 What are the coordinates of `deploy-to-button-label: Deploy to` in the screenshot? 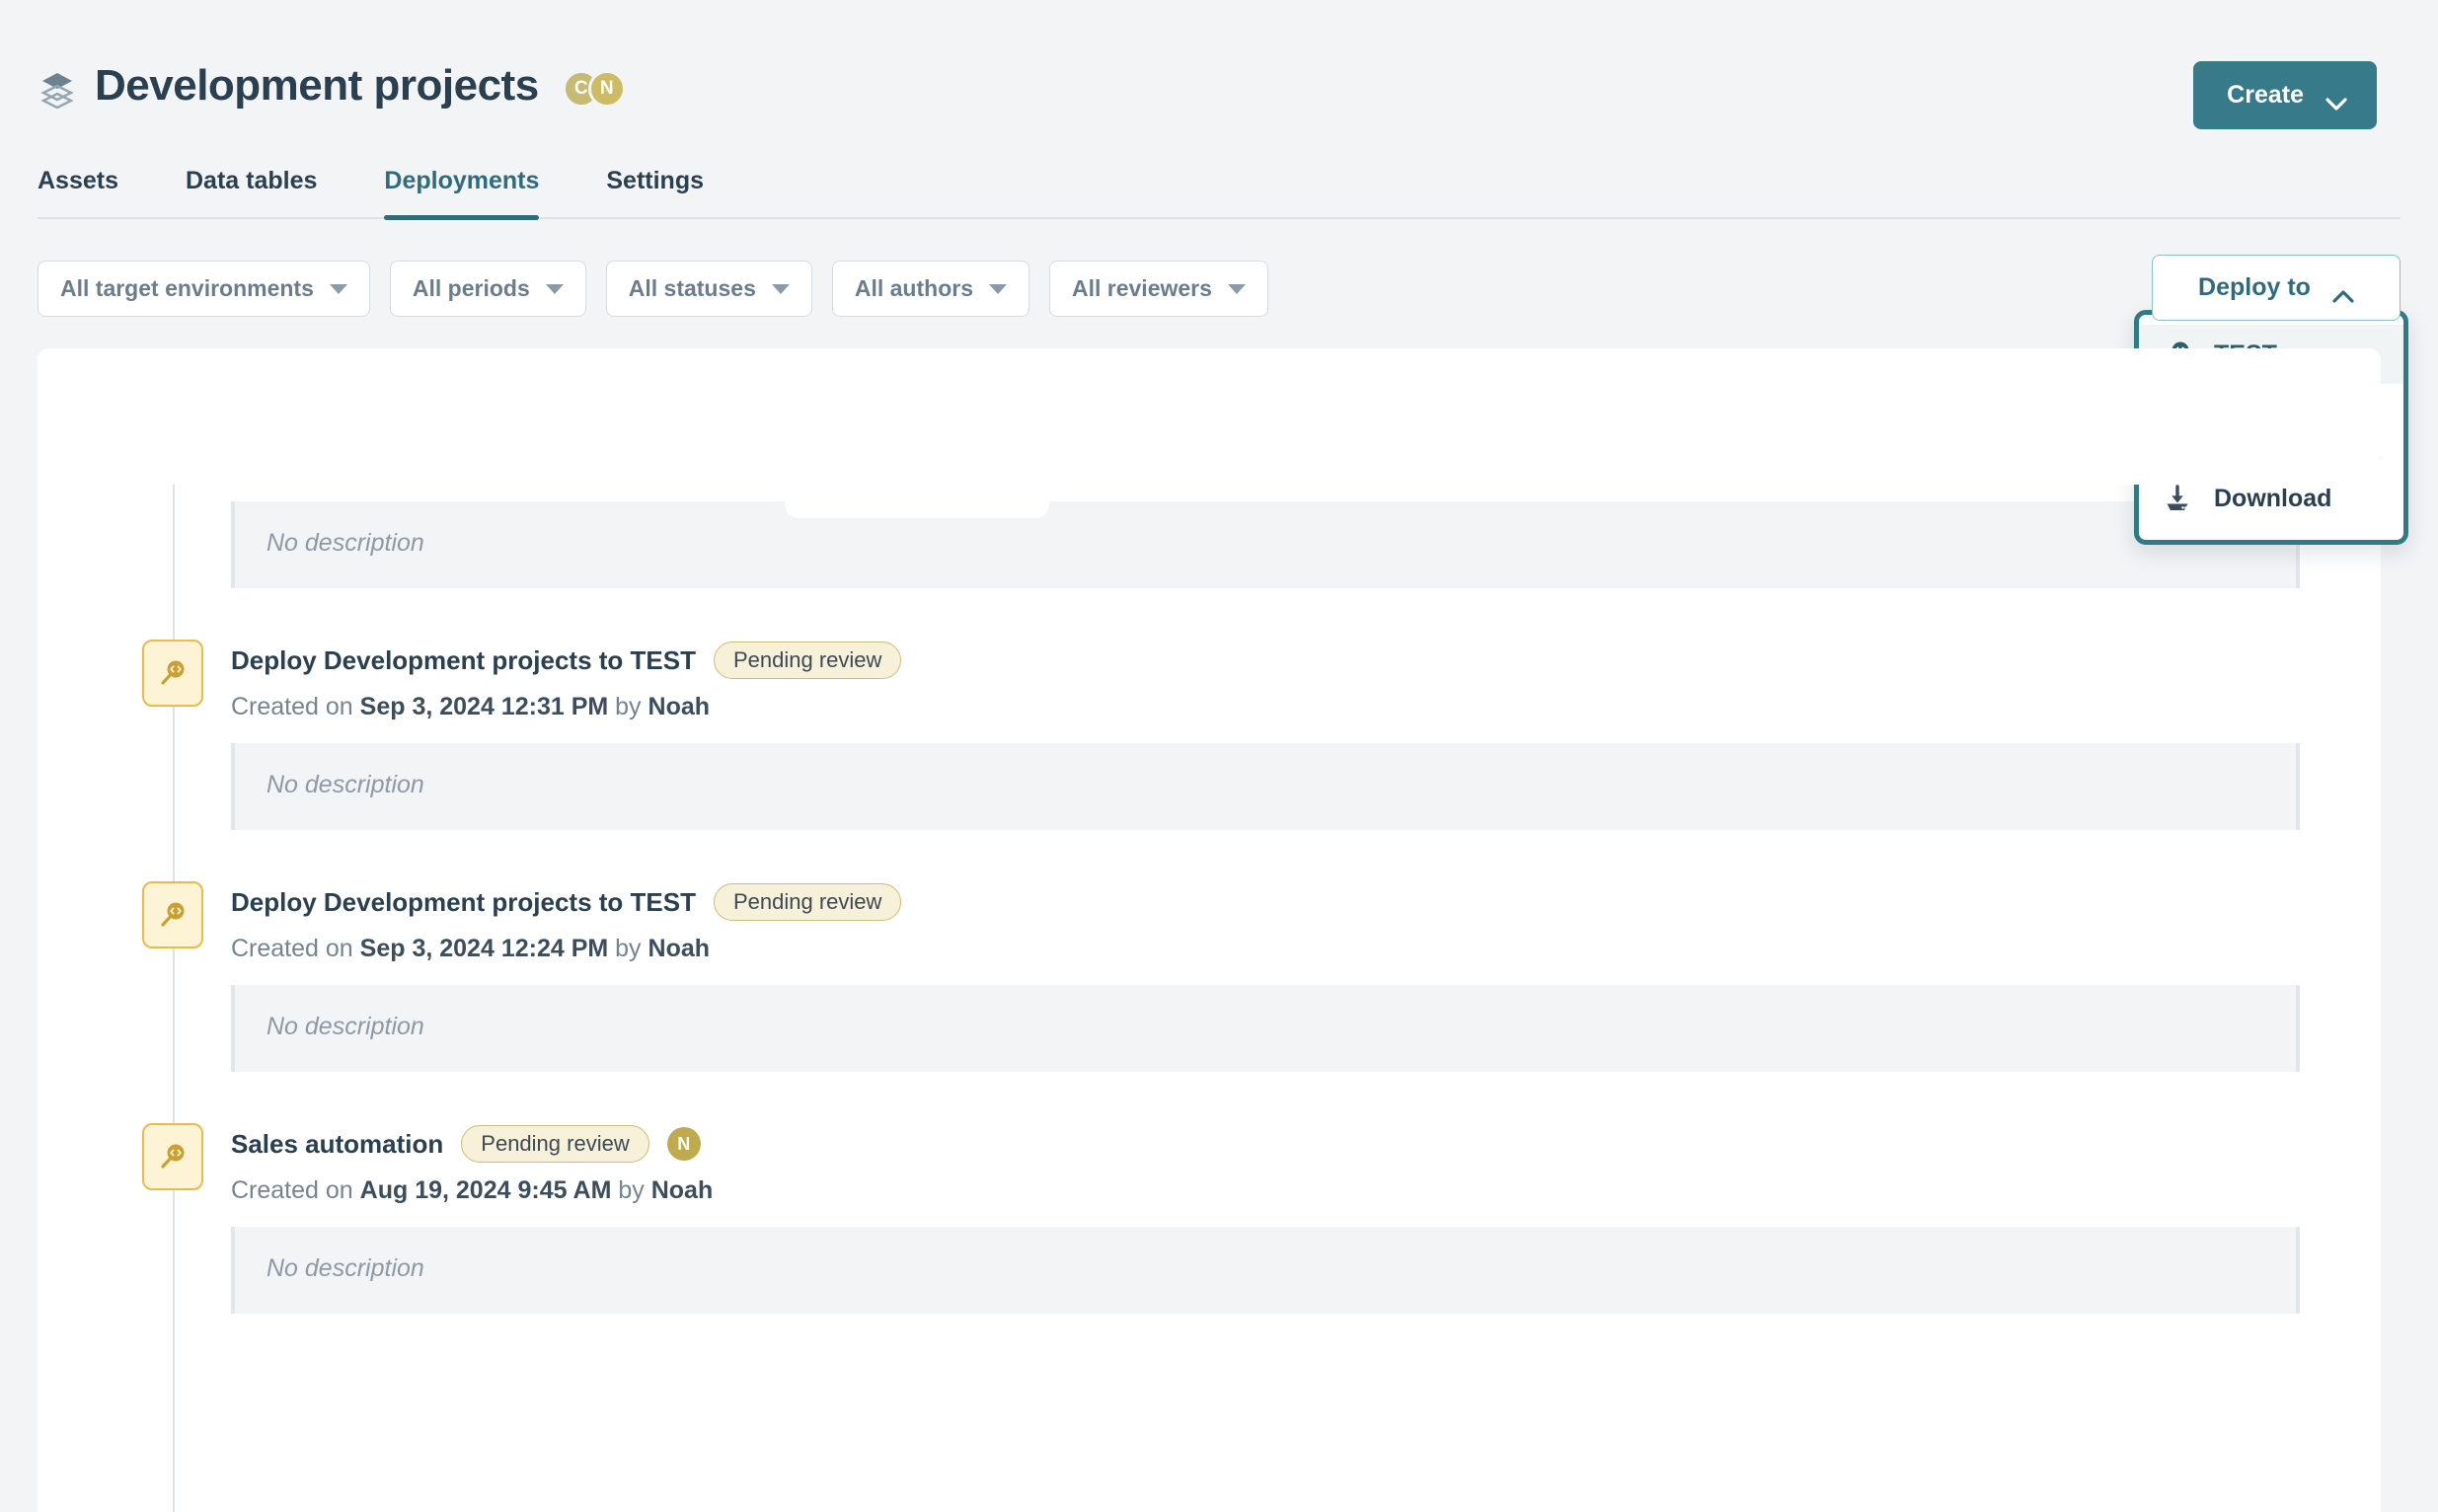 It's located at (2254, 287).